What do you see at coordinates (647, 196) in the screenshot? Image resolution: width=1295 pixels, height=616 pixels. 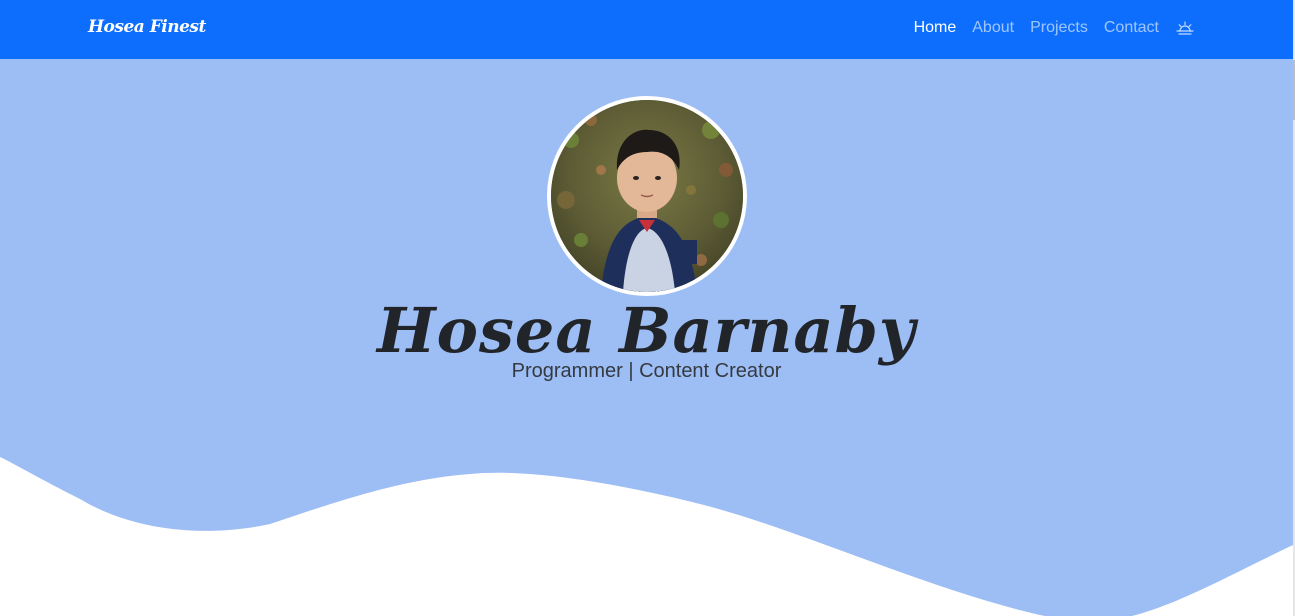 I see `profile-photo` at bounding box center [647, 196].